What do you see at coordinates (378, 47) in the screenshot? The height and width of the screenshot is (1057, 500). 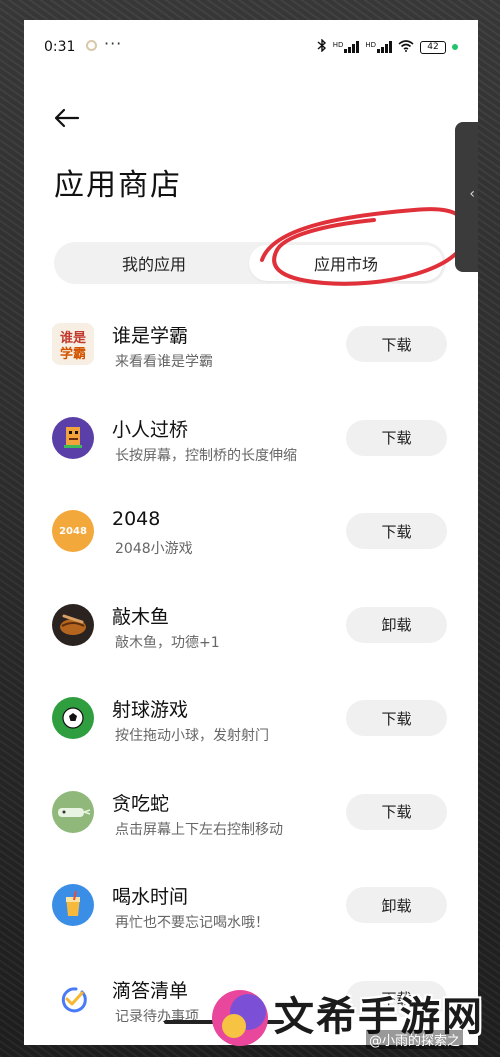 I see `signal-2-icon: HD` at bounding box center [378, 47].